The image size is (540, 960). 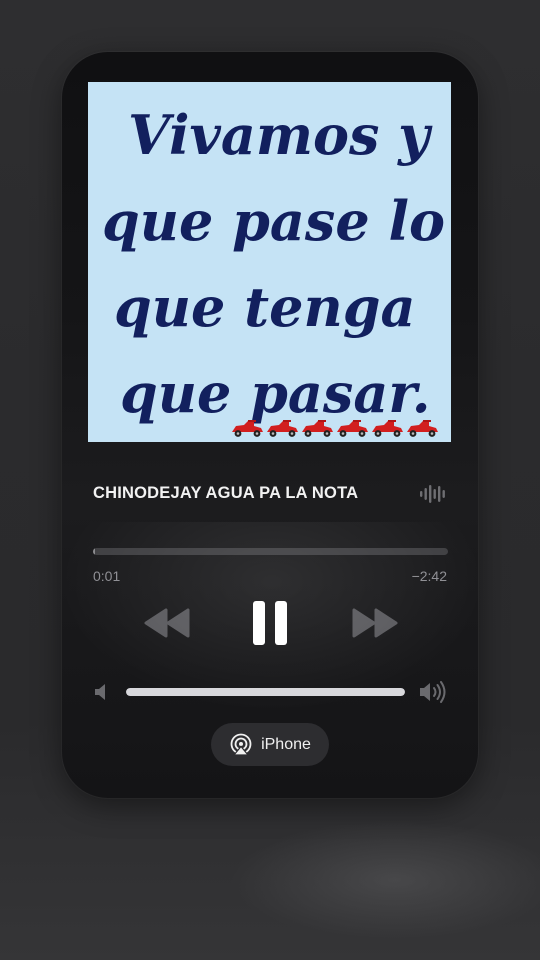 I want to click on volume-level-fill, so click(x=265, y=692).